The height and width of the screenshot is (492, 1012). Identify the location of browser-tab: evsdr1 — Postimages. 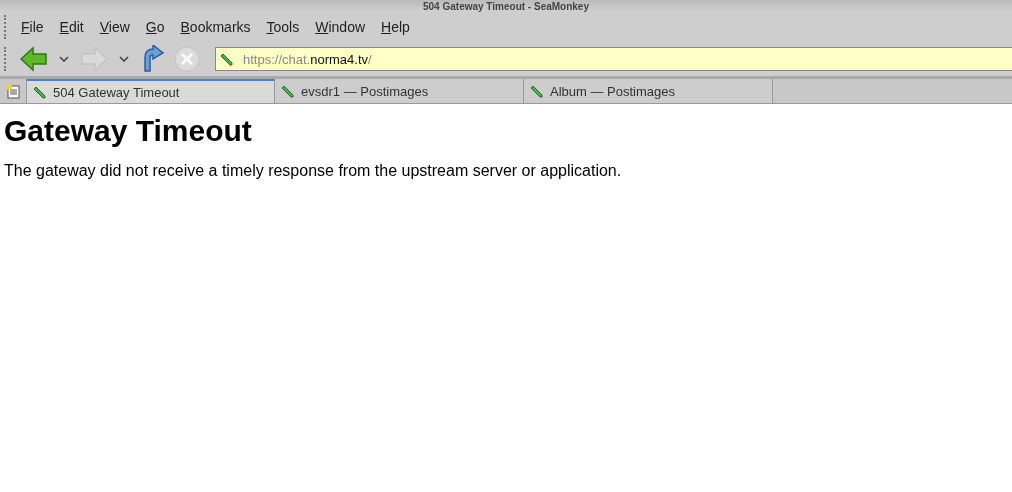
(399, 91).